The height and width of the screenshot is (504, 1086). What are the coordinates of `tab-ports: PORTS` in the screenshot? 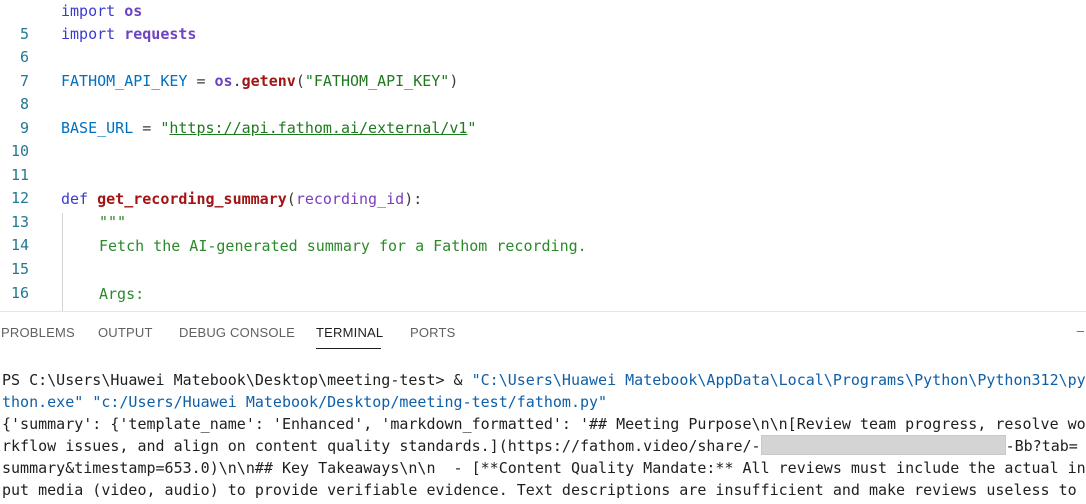 It's located at (433, 332).